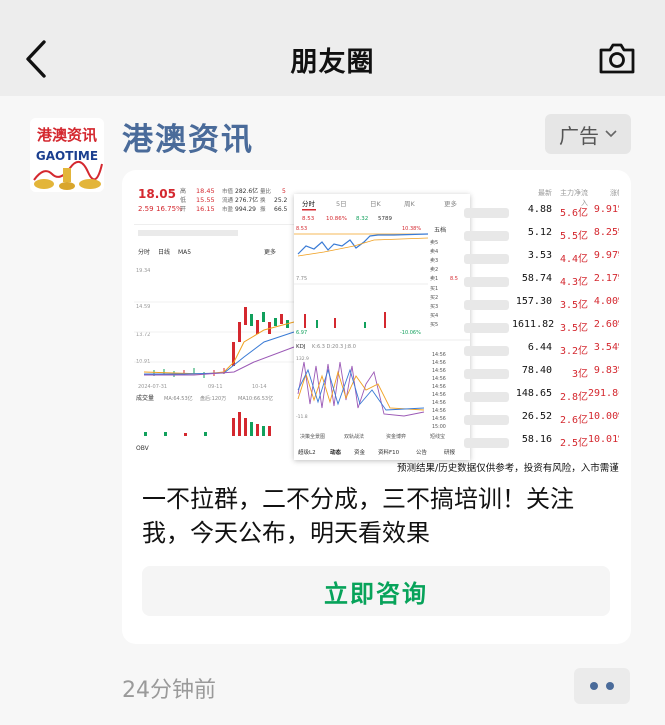  I want to click on table-row: 58.162.5亿10.01%, so click(541, 444).